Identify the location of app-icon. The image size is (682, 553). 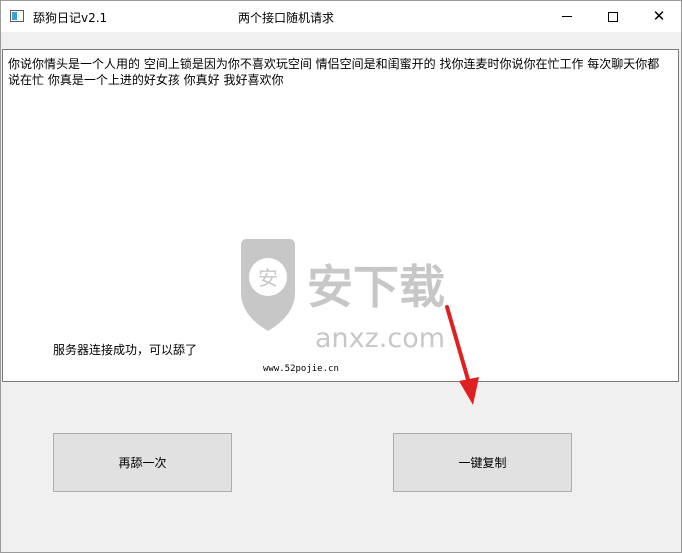
(17, 16).